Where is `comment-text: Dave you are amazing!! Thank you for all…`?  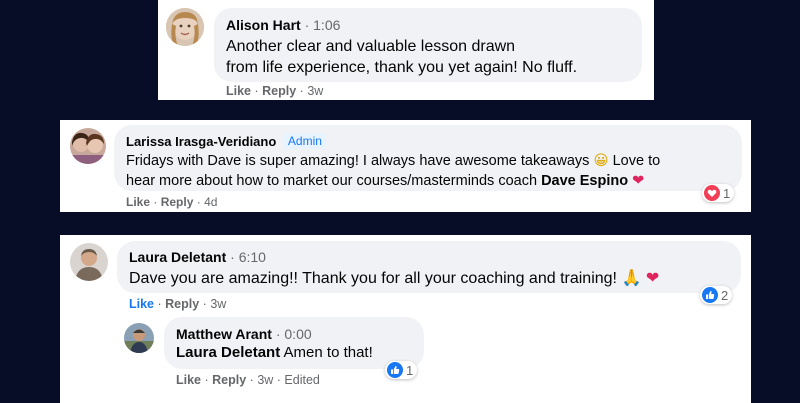 comment-text: Dave you are amazing!! Thank you for all… is located at coordinates (373, 278).